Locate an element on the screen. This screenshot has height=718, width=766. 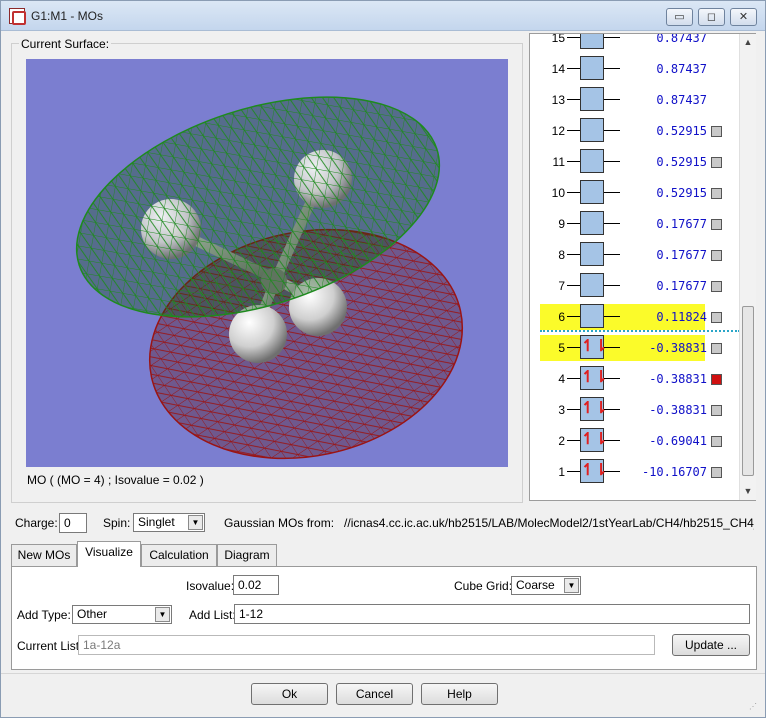
ok-button: Ok is located at coordinates (289, 694).